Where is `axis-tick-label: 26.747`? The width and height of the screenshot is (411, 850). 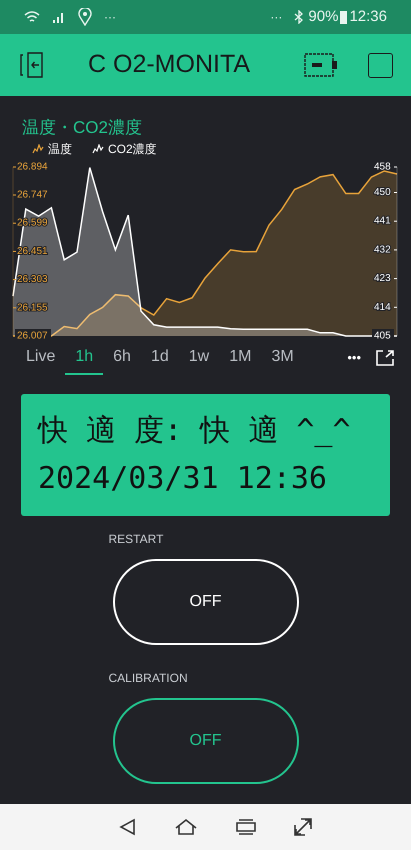 axis-tick-label: 26.747 is located at coordinates (32, 195).